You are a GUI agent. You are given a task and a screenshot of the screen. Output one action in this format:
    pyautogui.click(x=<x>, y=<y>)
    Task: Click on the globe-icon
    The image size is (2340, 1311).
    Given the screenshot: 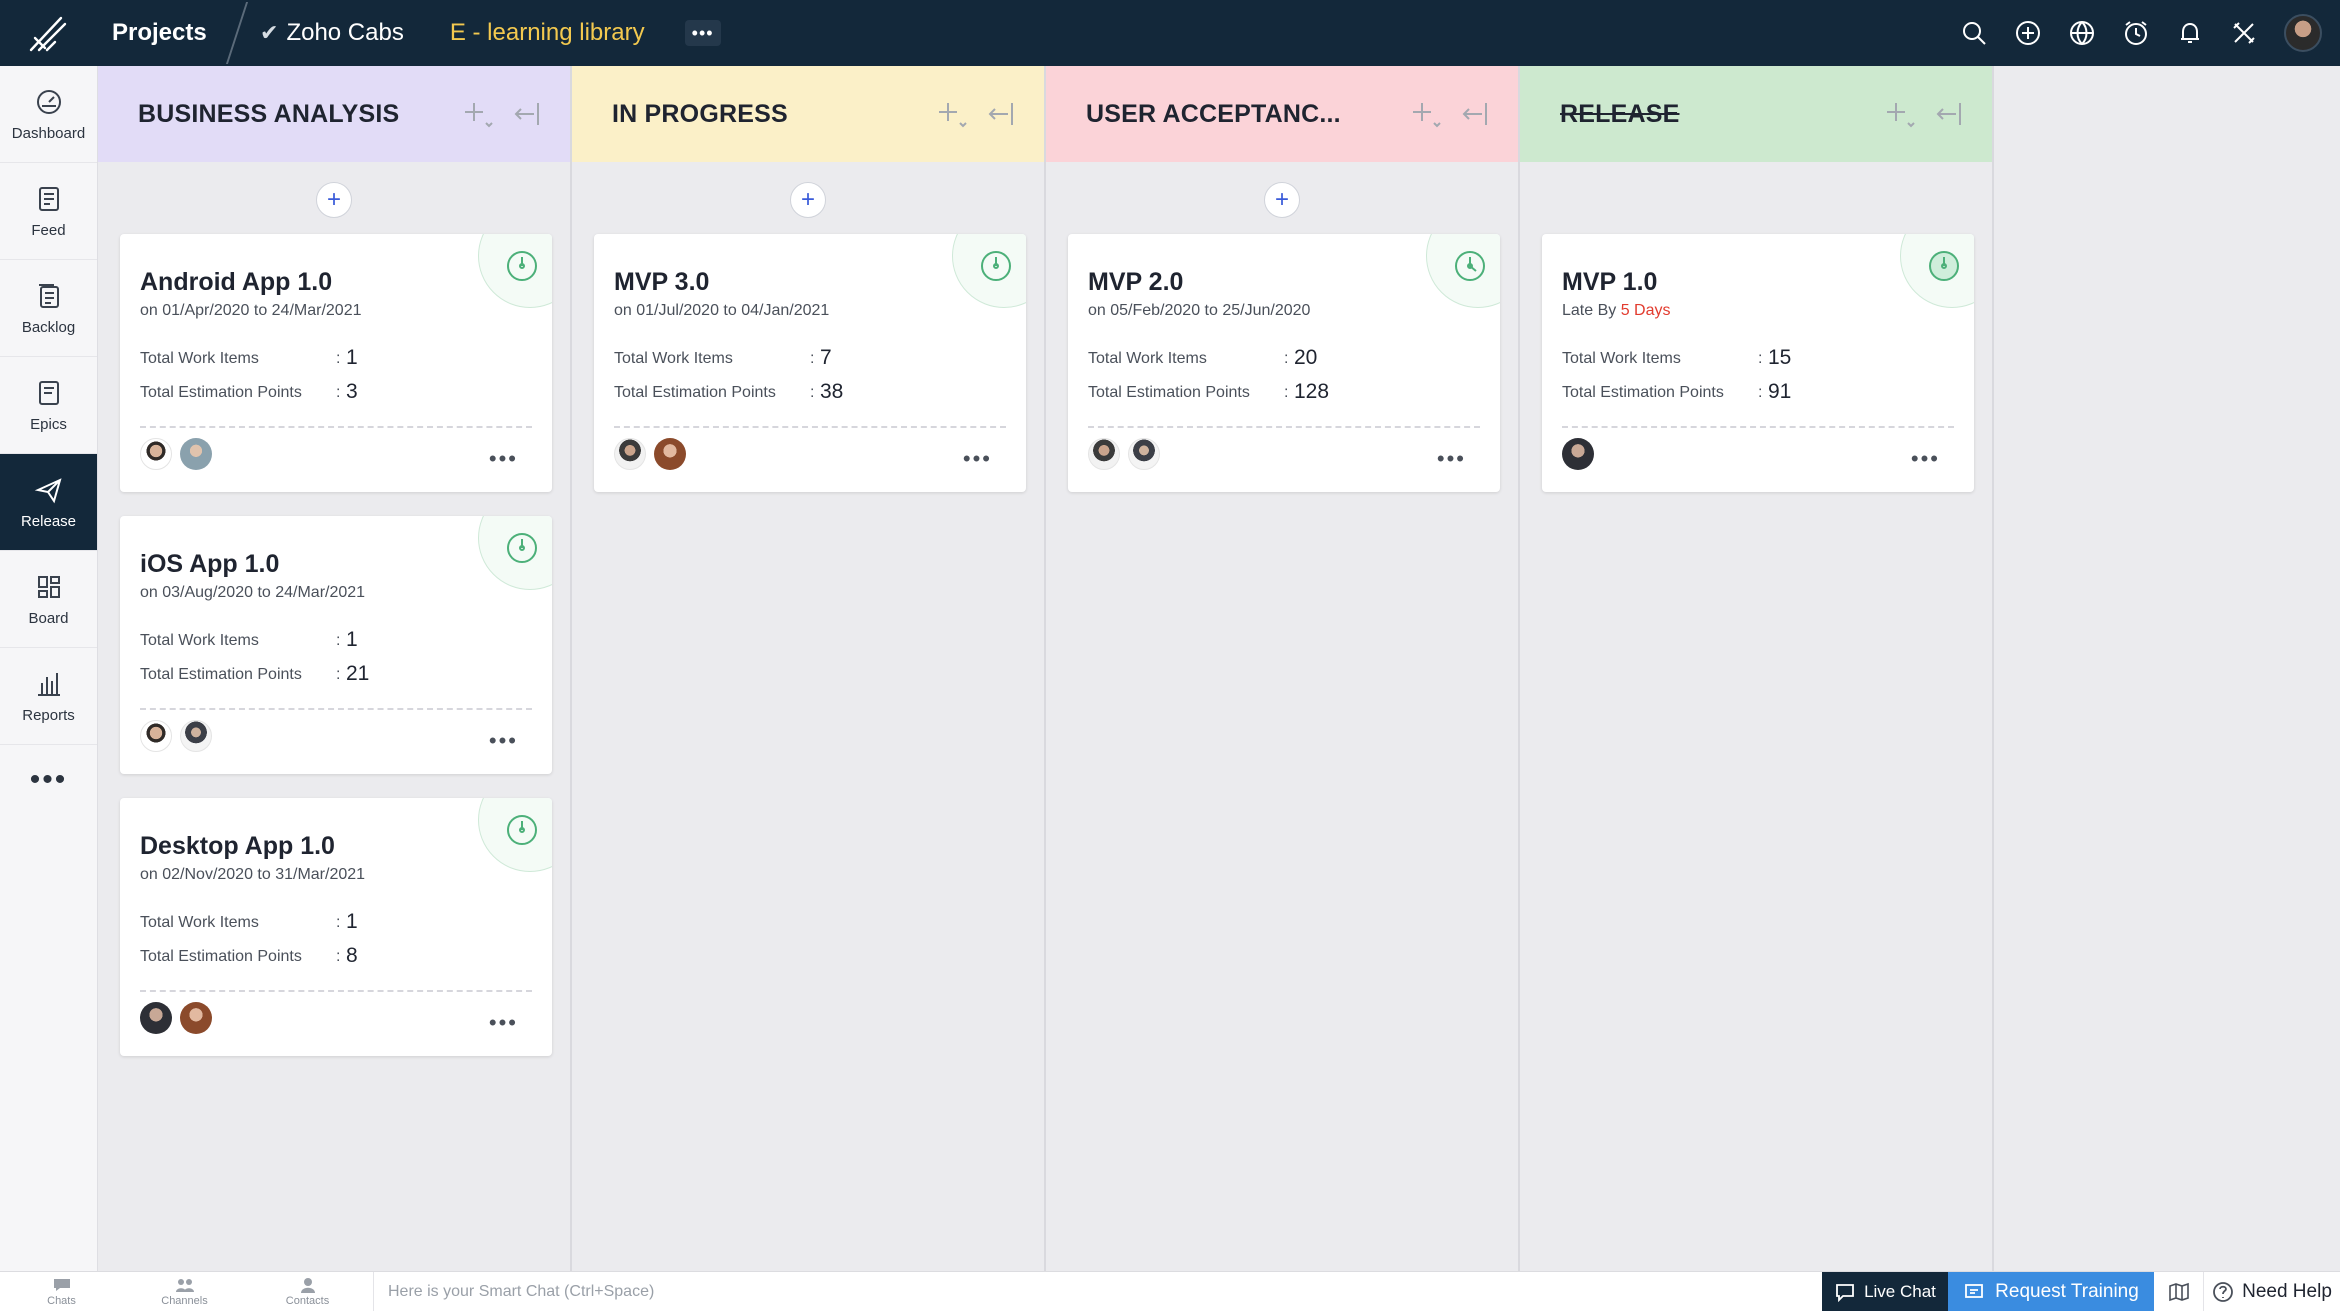 What is the action you would take?
    pyautogui.click(x=2082, y=33)
    